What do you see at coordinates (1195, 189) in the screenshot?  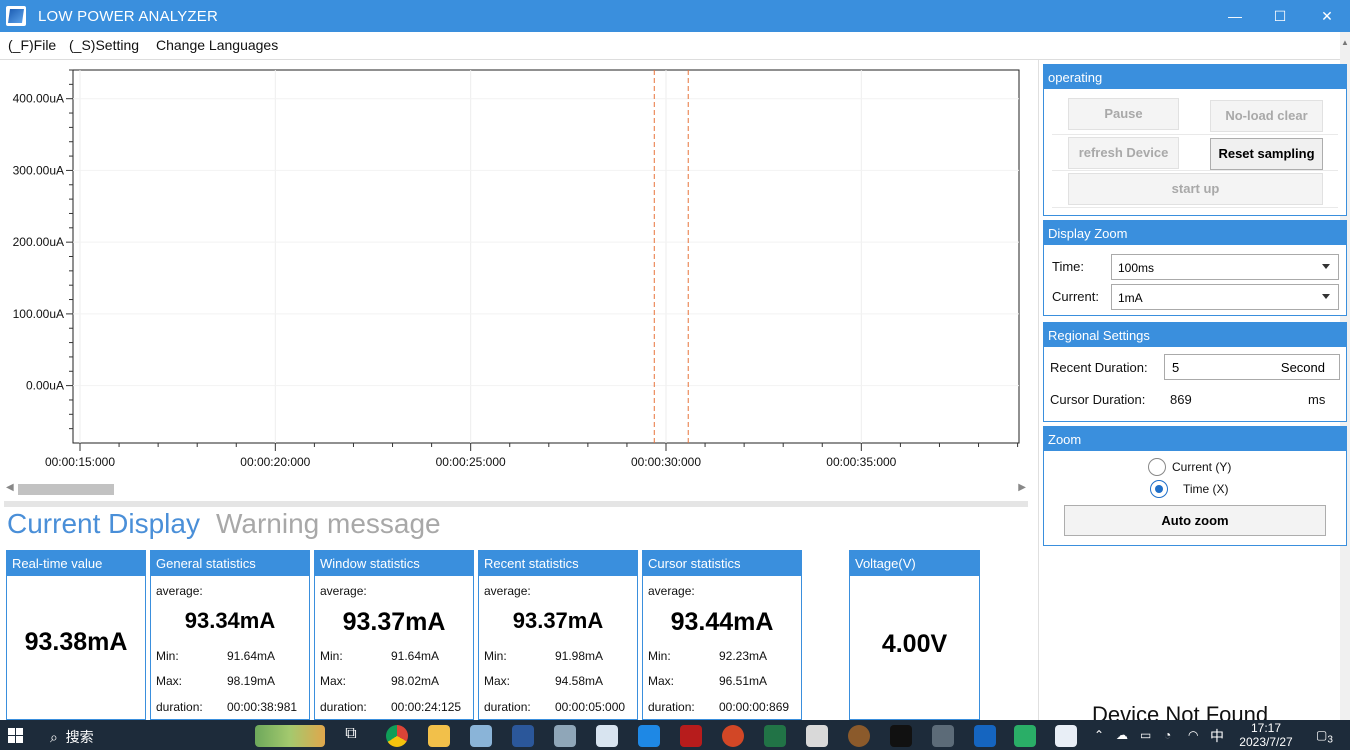 I see `start-up-button: start up` at bounding box center [1195, 189].